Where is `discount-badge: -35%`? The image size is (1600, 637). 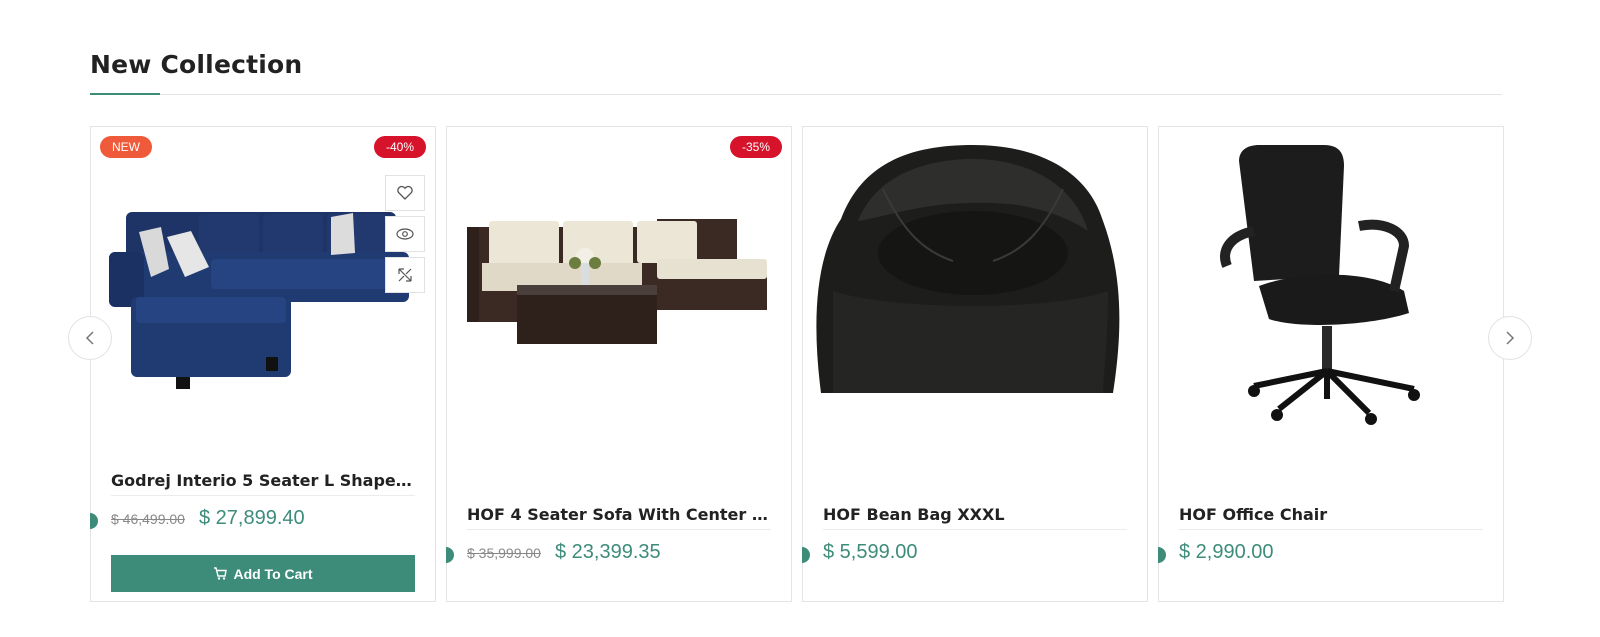 discount-badge: -35% is located at coordinates (755, 147).